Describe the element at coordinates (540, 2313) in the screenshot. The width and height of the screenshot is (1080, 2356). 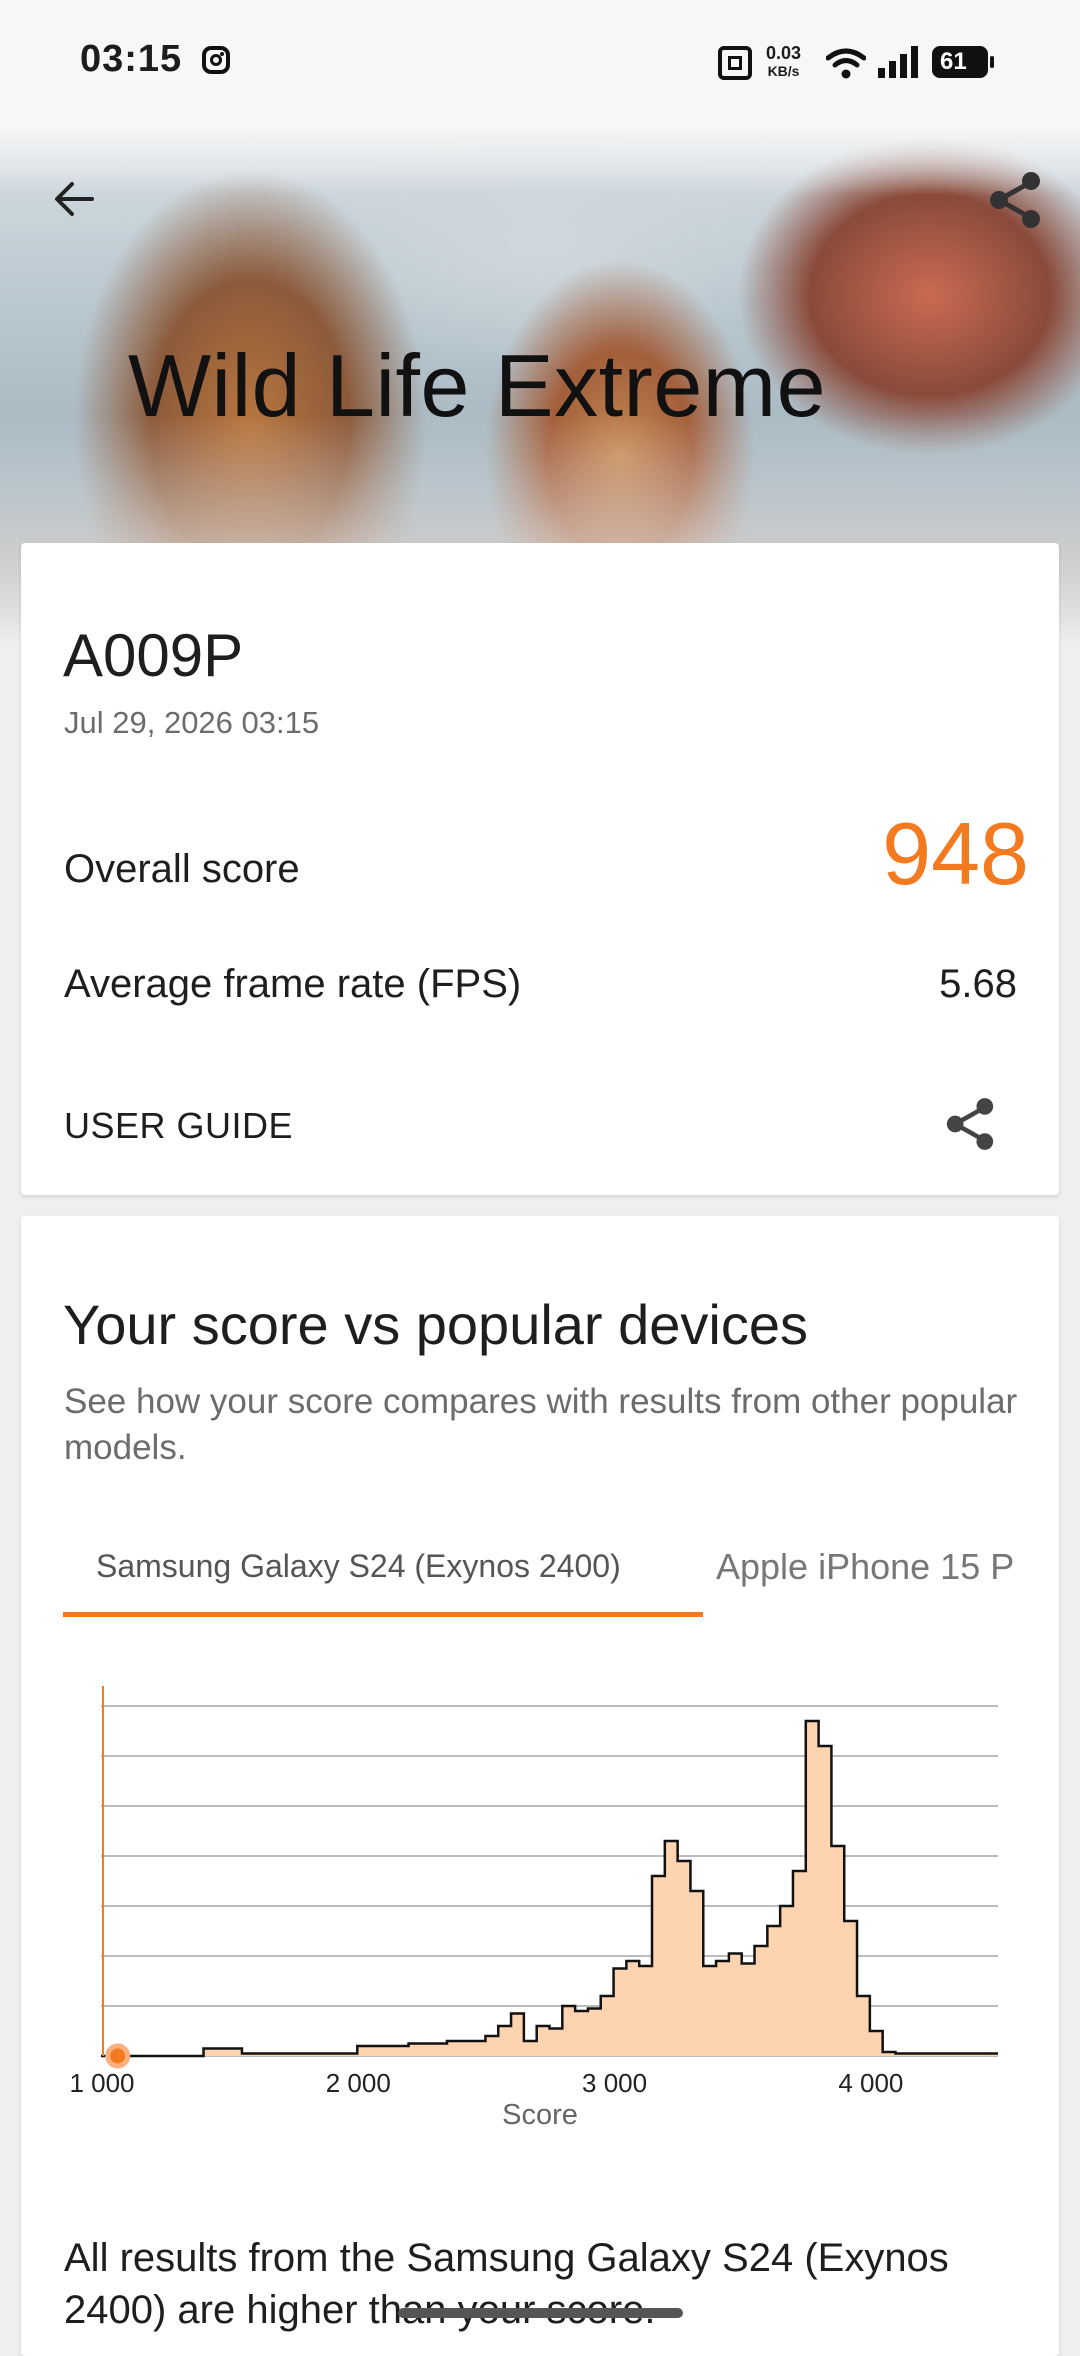
I see `home-indicator` at that location.